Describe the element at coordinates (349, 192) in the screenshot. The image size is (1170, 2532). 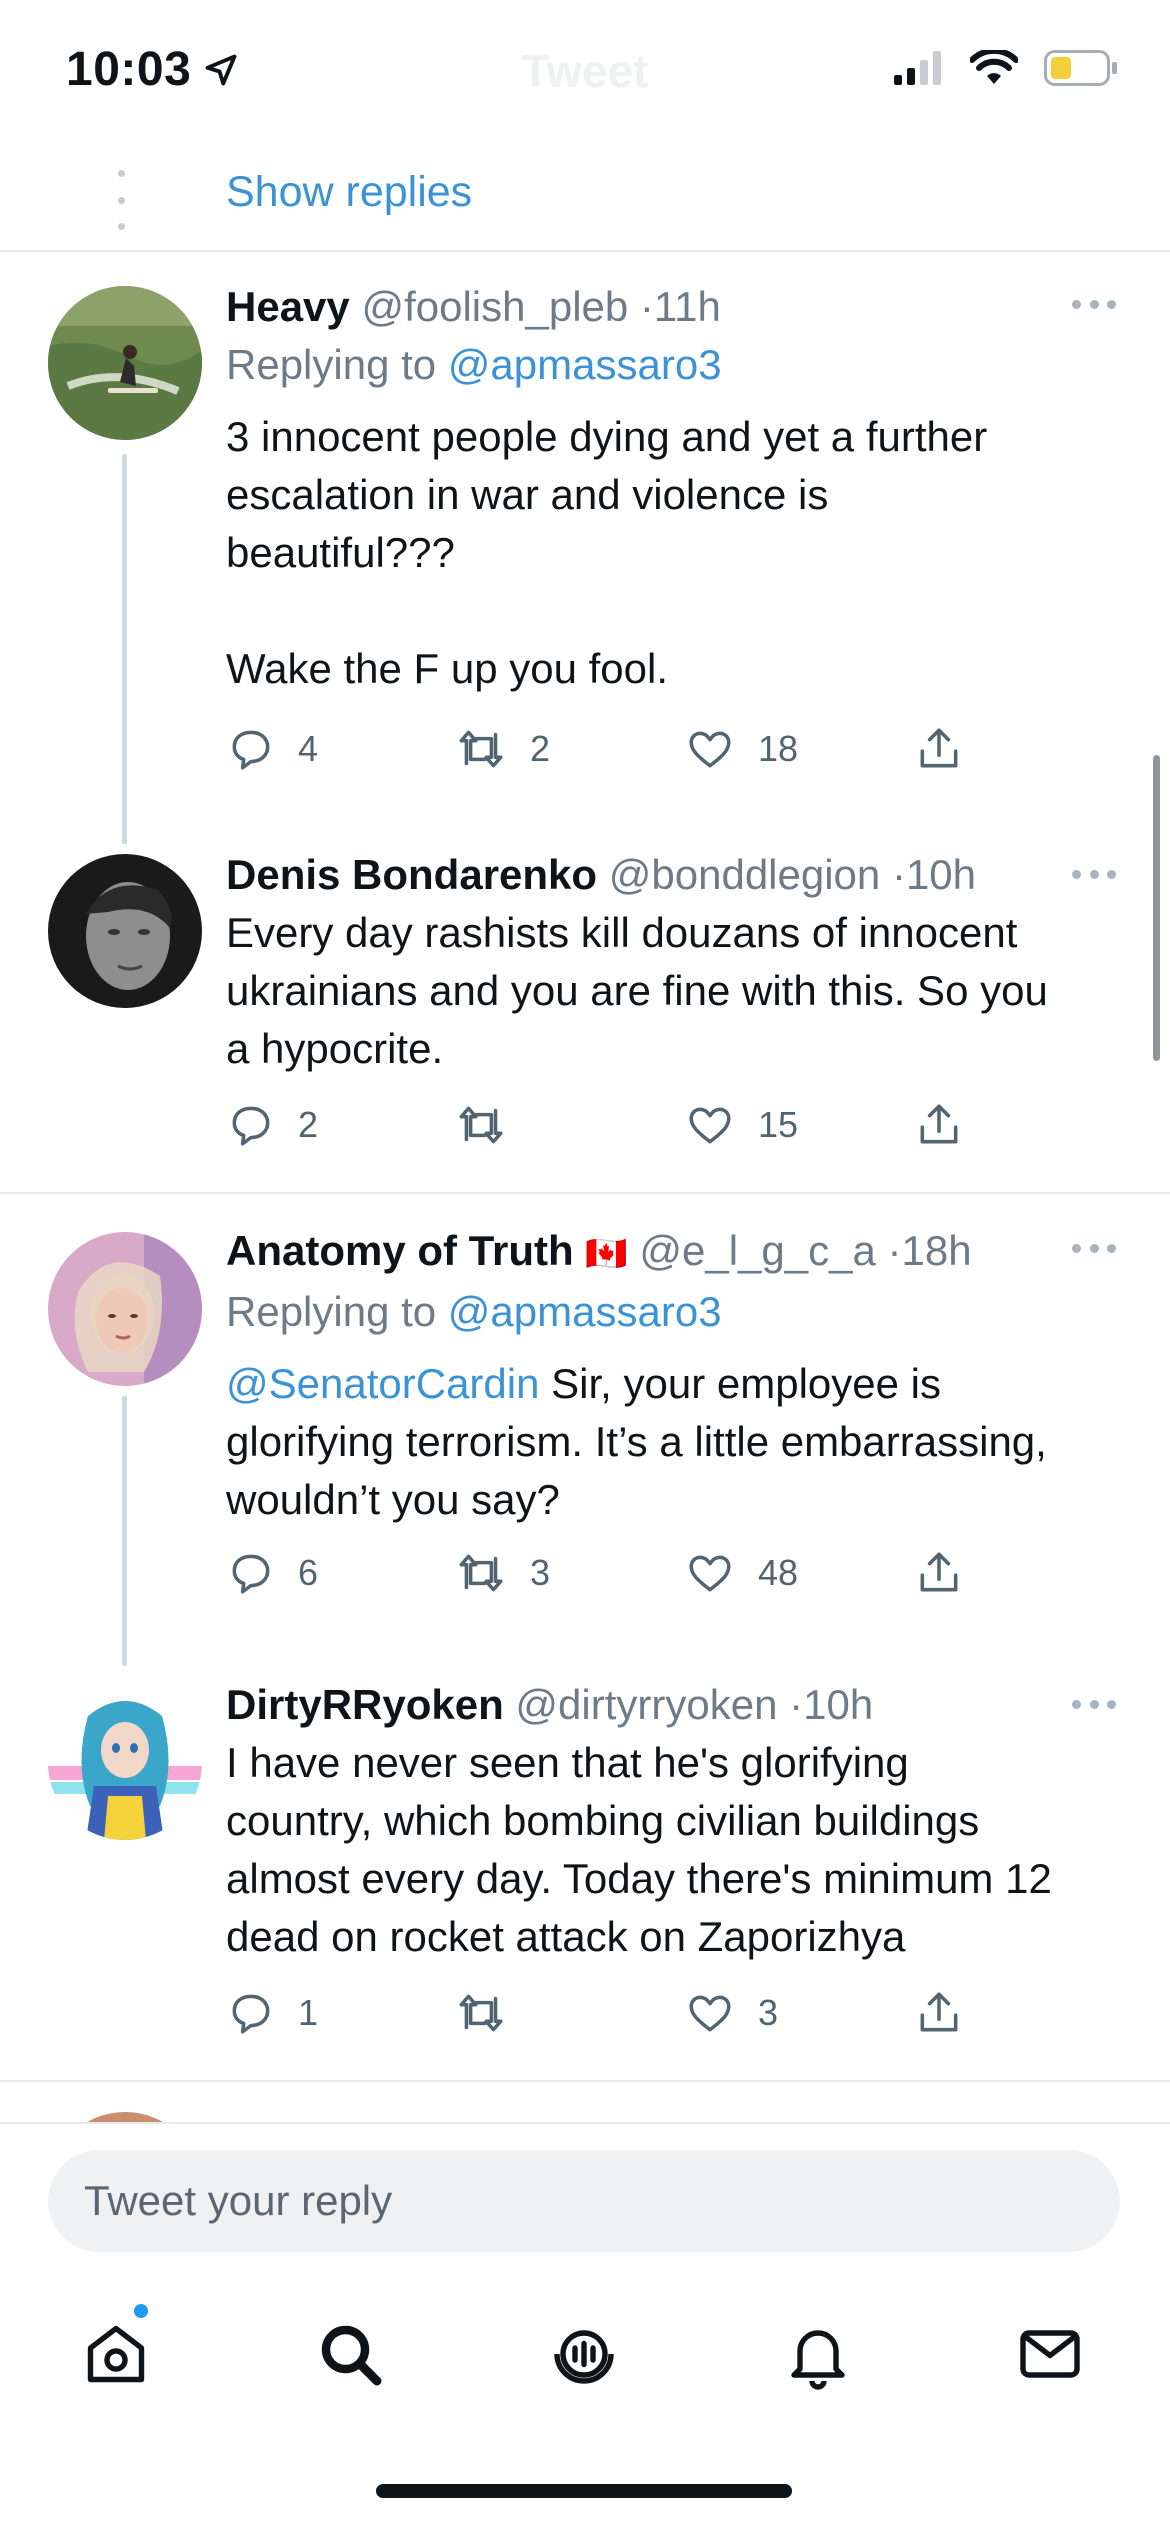
I see `show-replies-link: Show replies` at that location.